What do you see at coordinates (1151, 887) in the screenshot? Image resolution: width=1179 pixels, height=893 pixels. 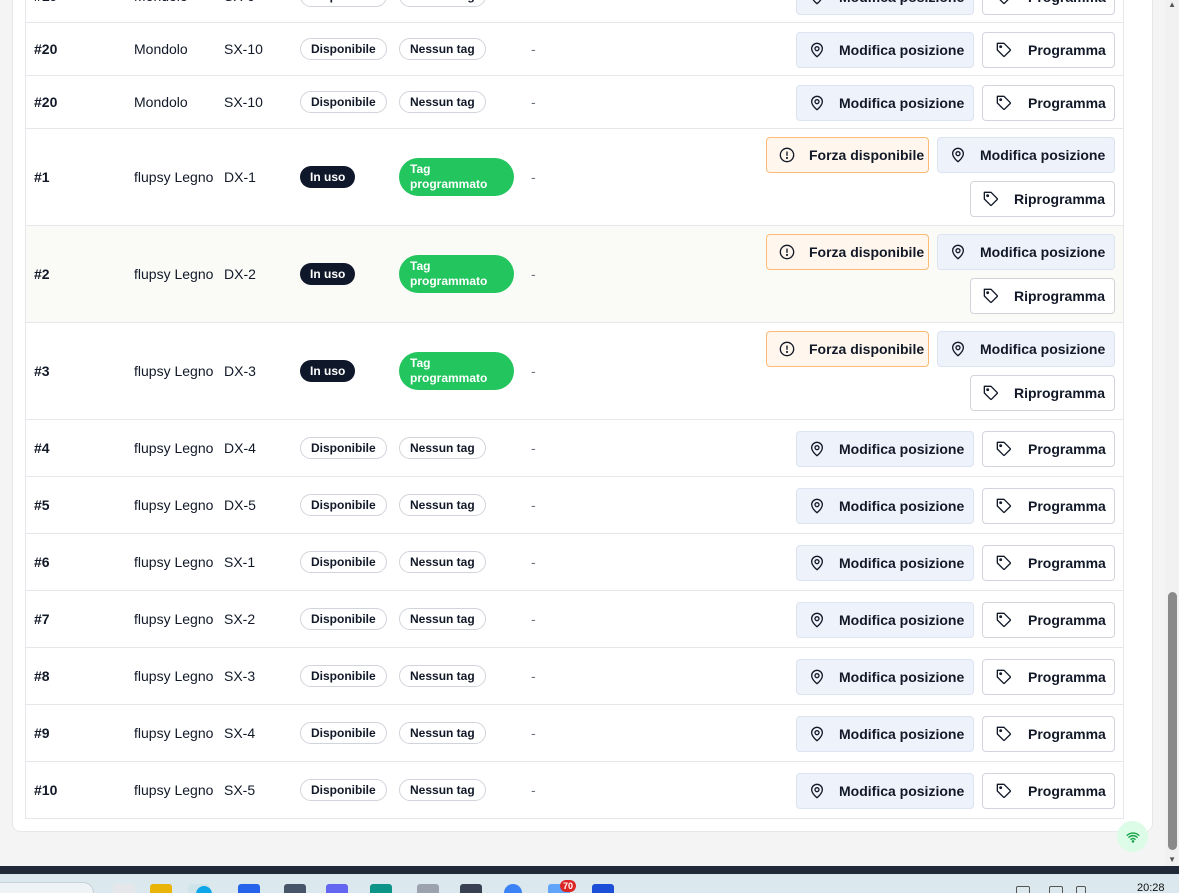 I see `taskbar-clock: 20:28` at bounding box center [1151, 887].